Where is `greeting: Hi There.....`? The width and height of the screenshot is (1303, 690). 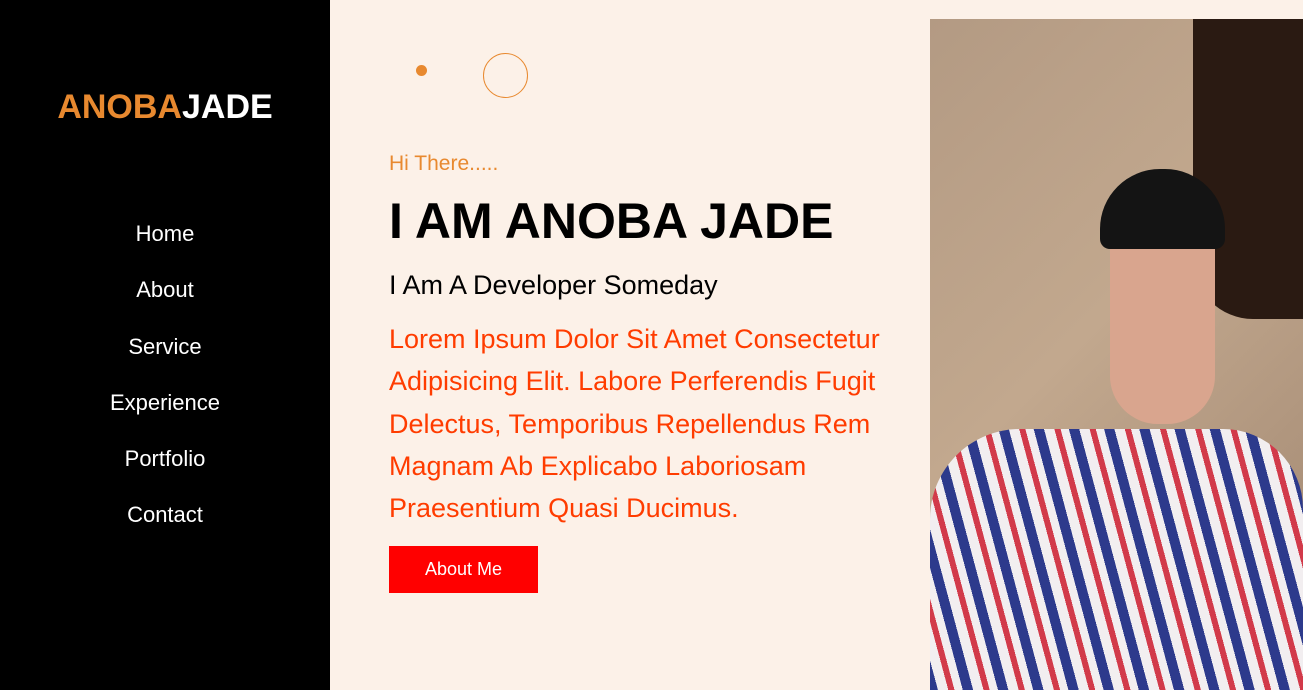 greeting: Hi There..... is located at coordinates (444, 163).